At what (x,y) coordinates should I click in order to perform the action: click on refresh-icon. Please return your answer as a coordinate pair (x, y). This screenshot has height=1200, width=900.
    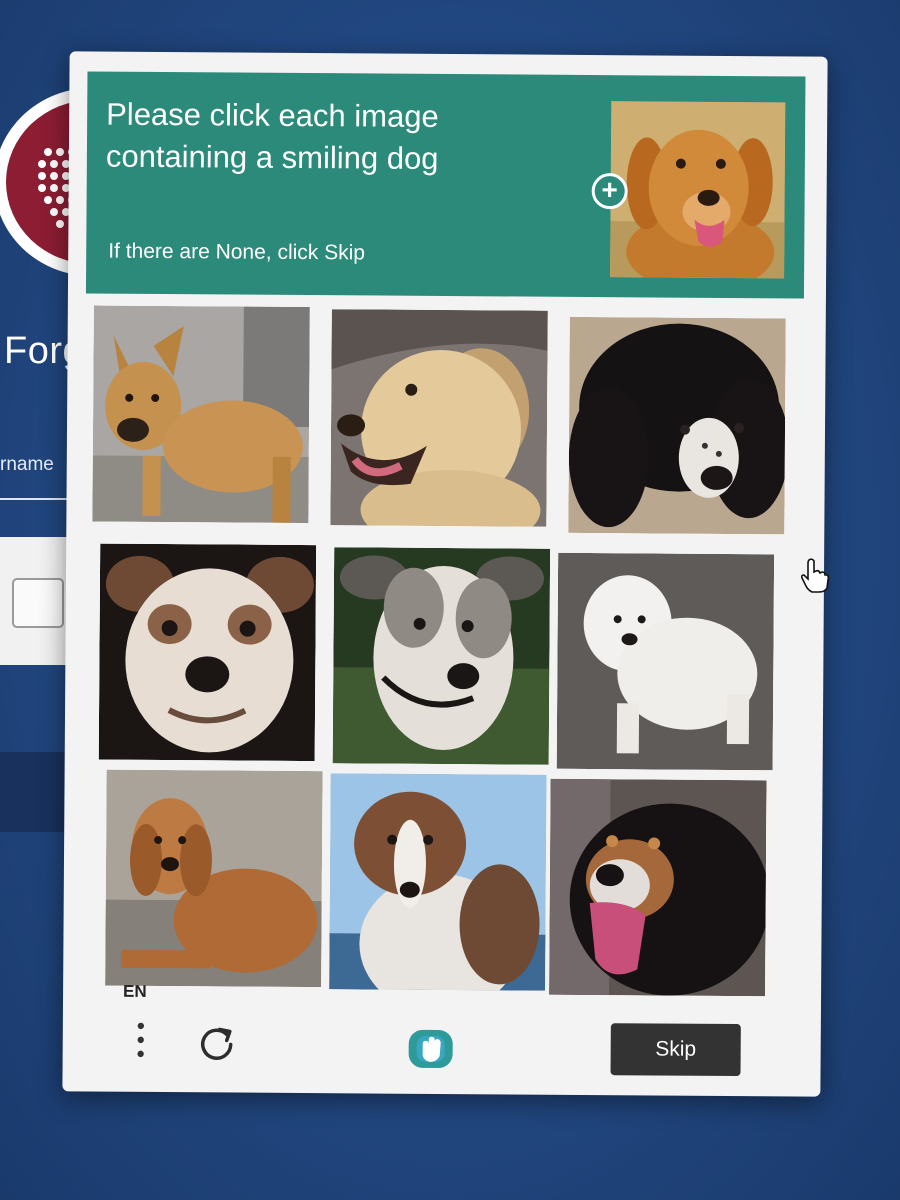
    Looking at the image, I should click on (217, 1042).